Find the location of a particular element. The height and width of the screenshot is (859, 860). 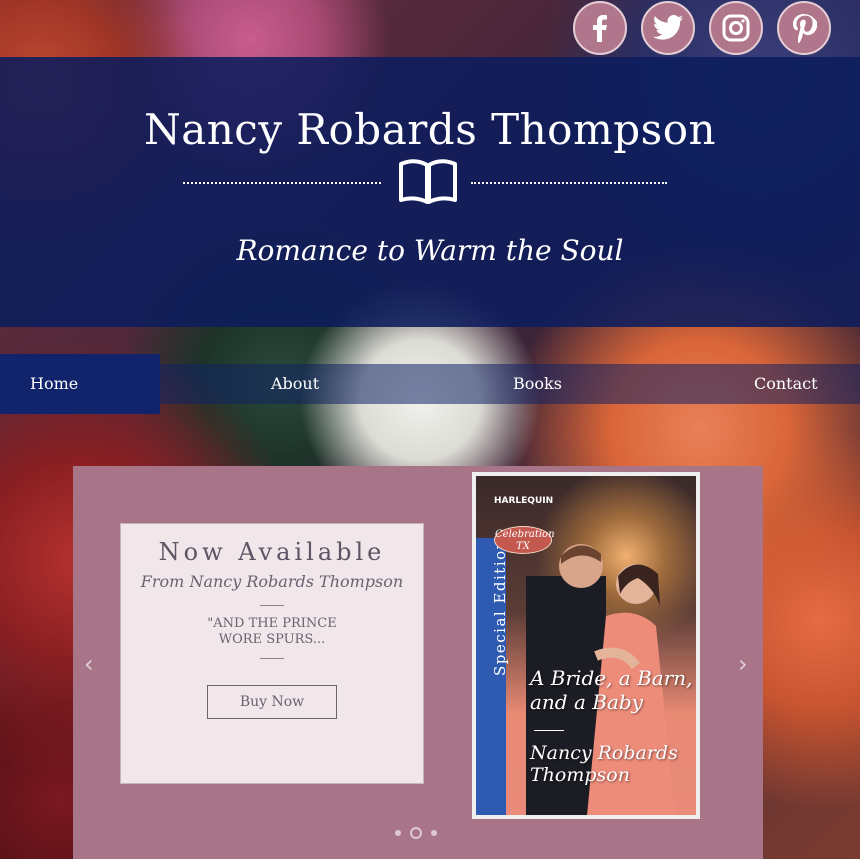

nav-item-books: Books is located at coordinates (537, 384).